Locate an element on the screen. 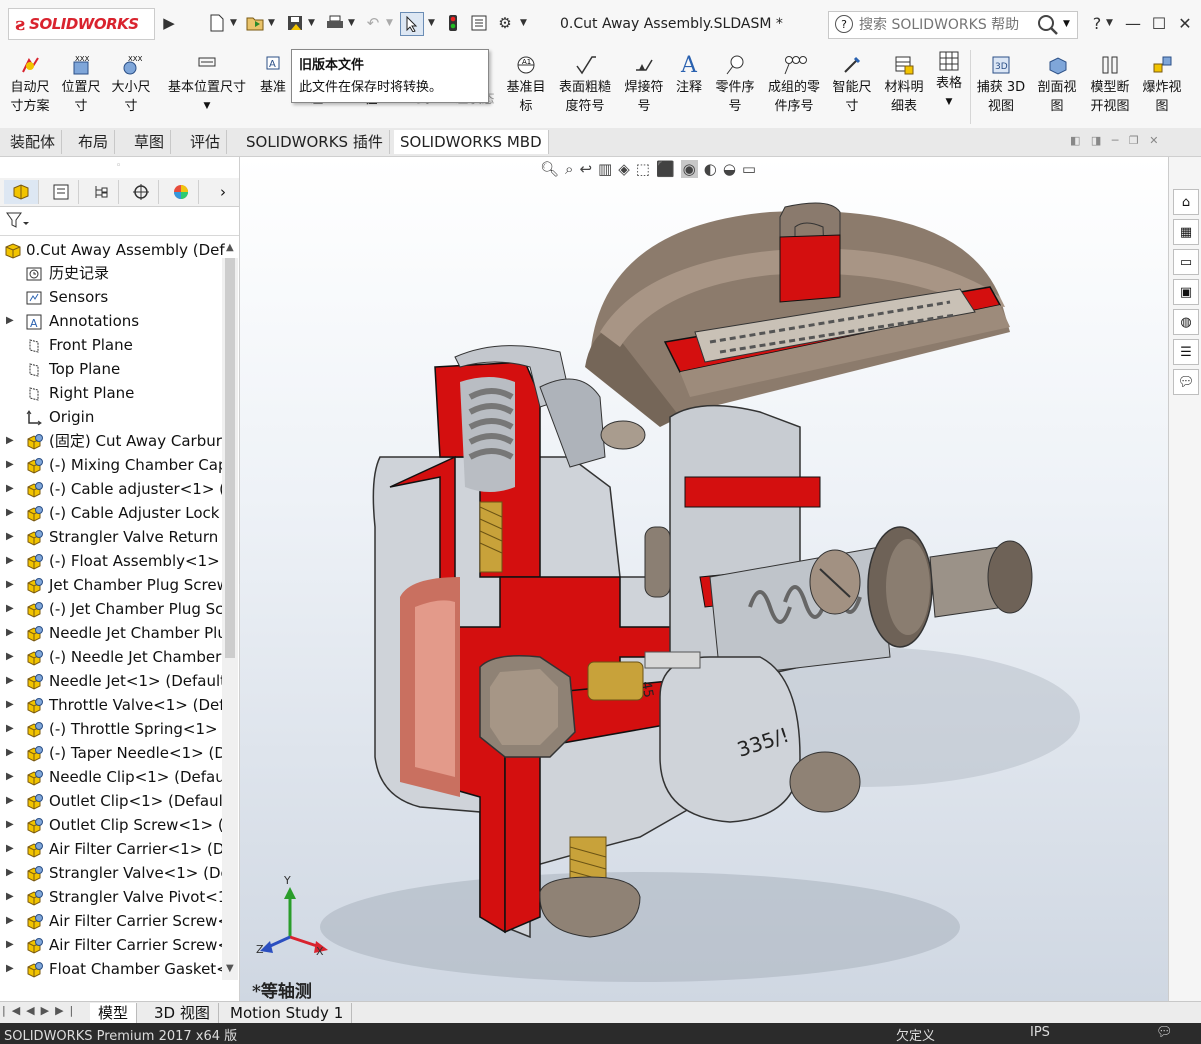 This screenshot has height=1044, width=1201. bom-button: 材料明 细表 is located at coordinates (904, 84).